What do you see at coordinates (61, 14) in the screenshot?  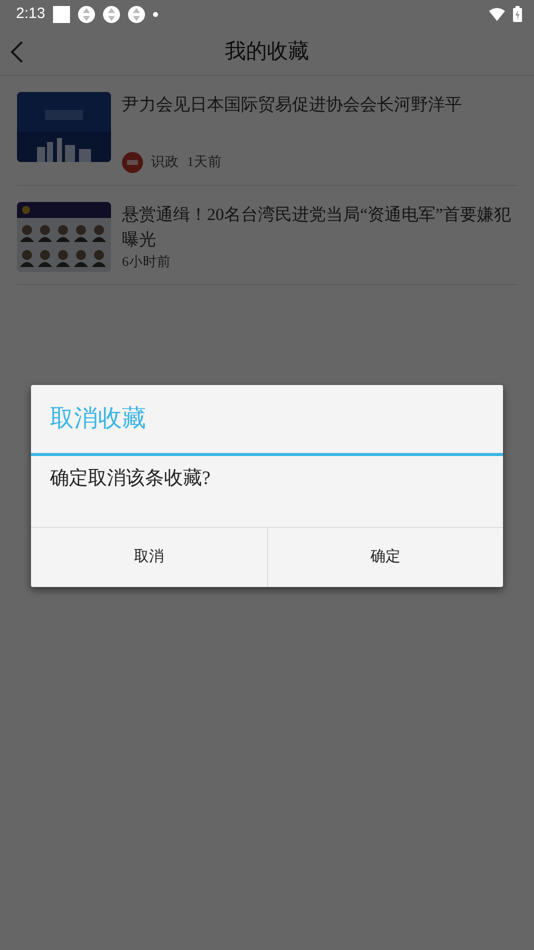 I see `square-notification-icon` at bounding box center [61, 14].